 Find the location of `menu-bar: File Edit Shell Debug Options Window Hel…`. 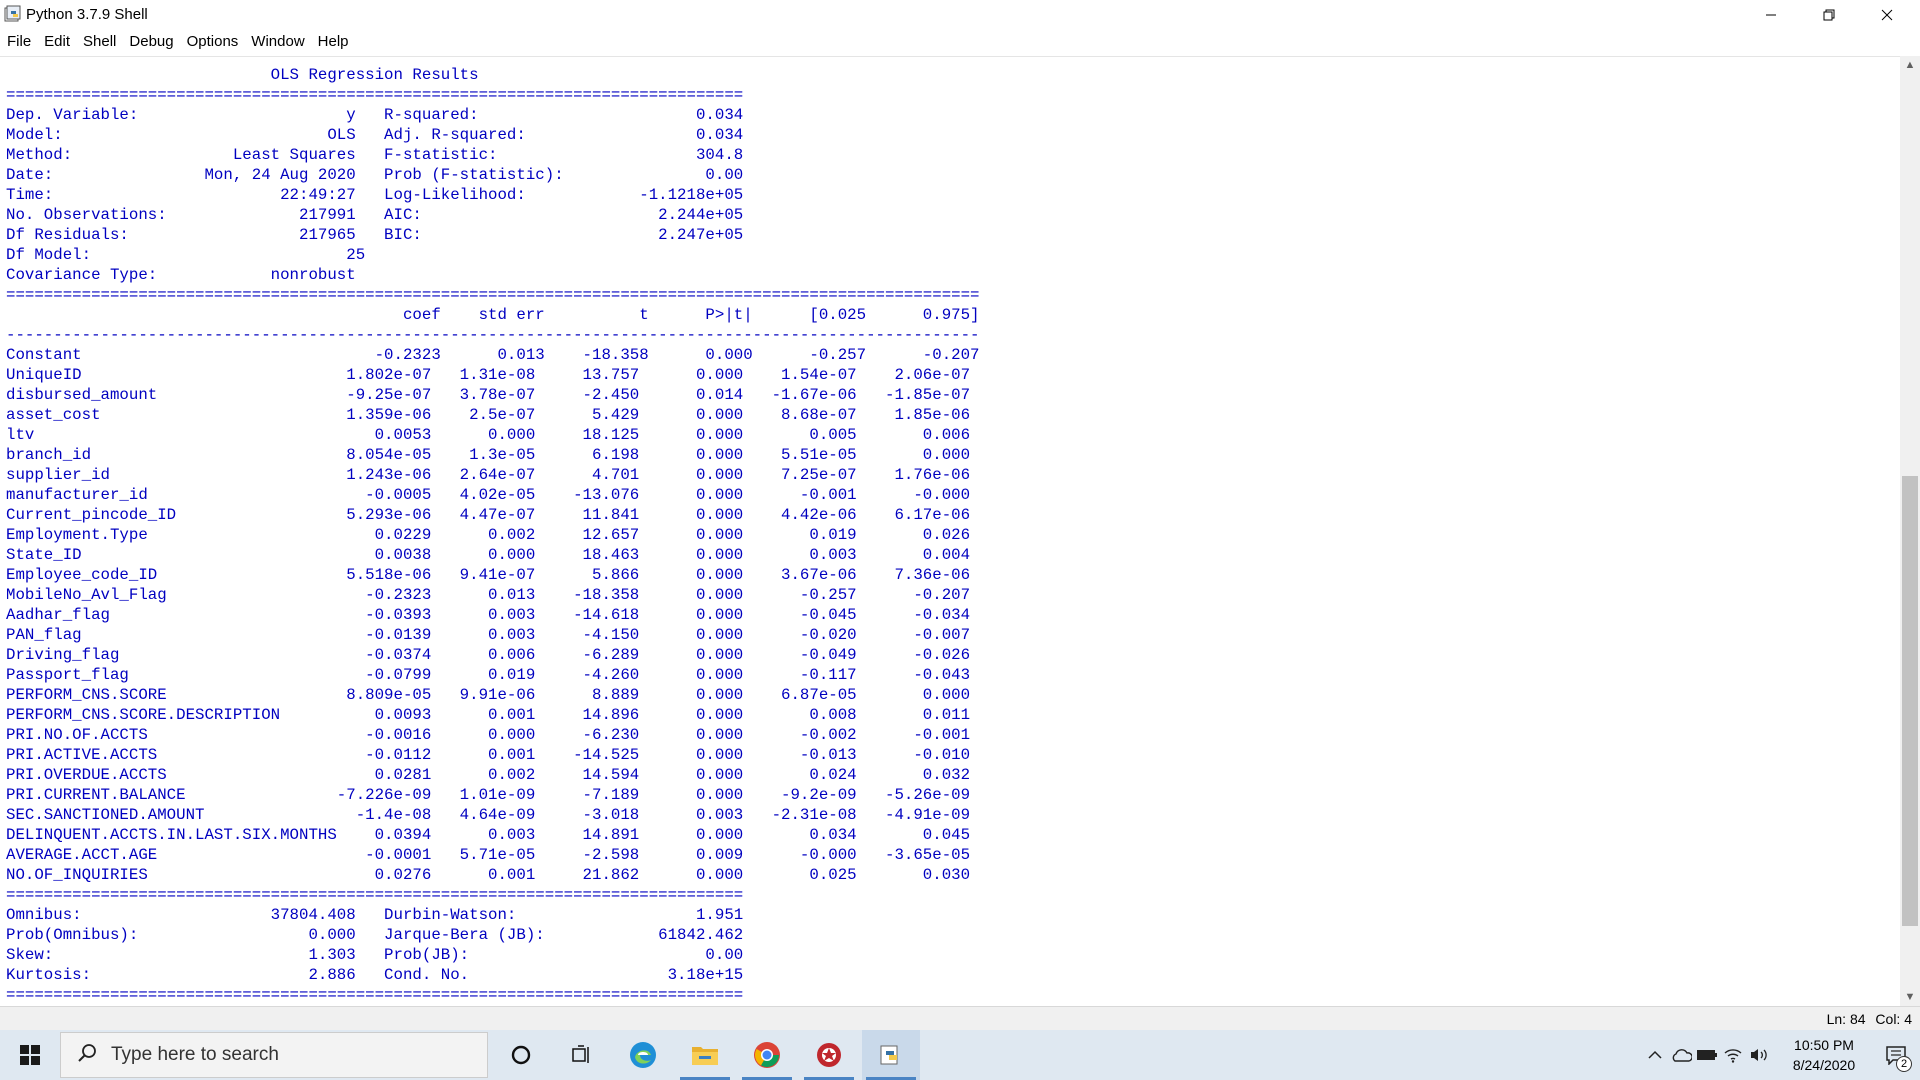

menu-bar: File Edit Shell Debug Options Window Hel… is located at coordinates (960, 42).